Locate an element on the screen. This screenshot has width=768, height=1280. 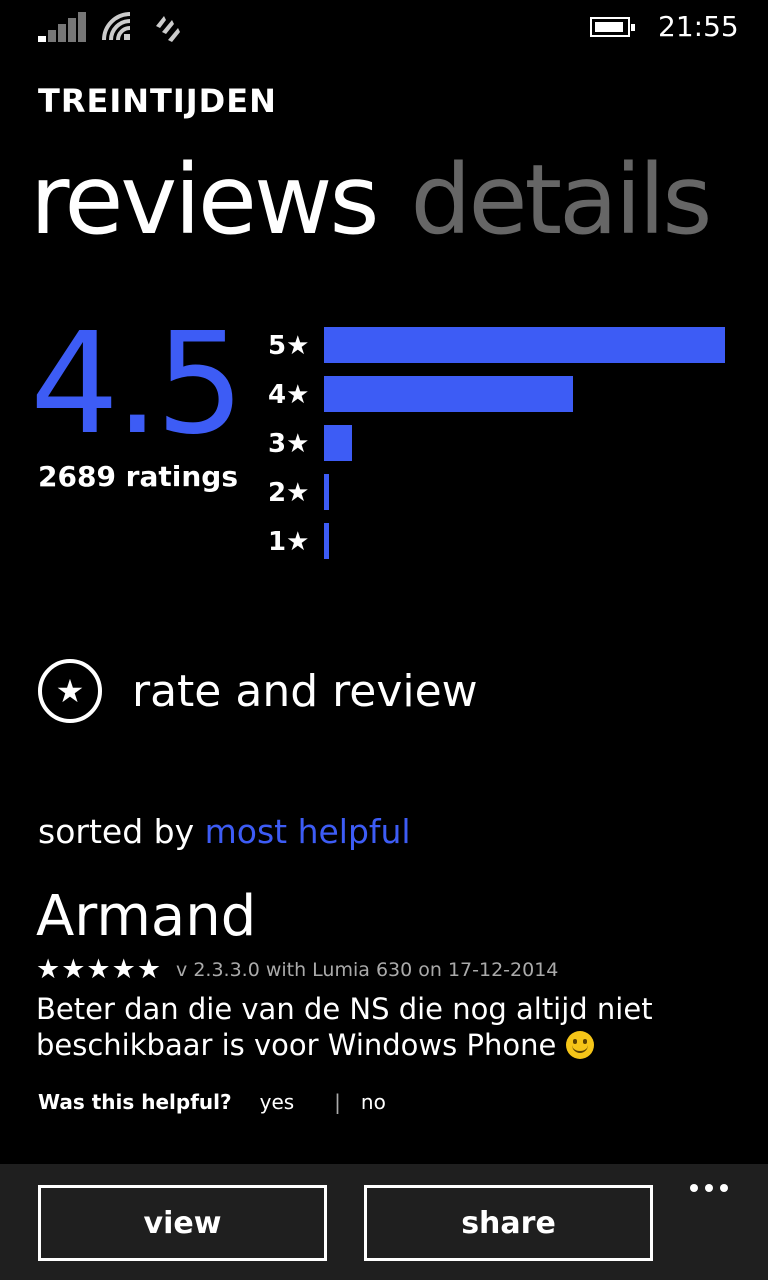
review-author: Armand is located at coordinates (146, 916).